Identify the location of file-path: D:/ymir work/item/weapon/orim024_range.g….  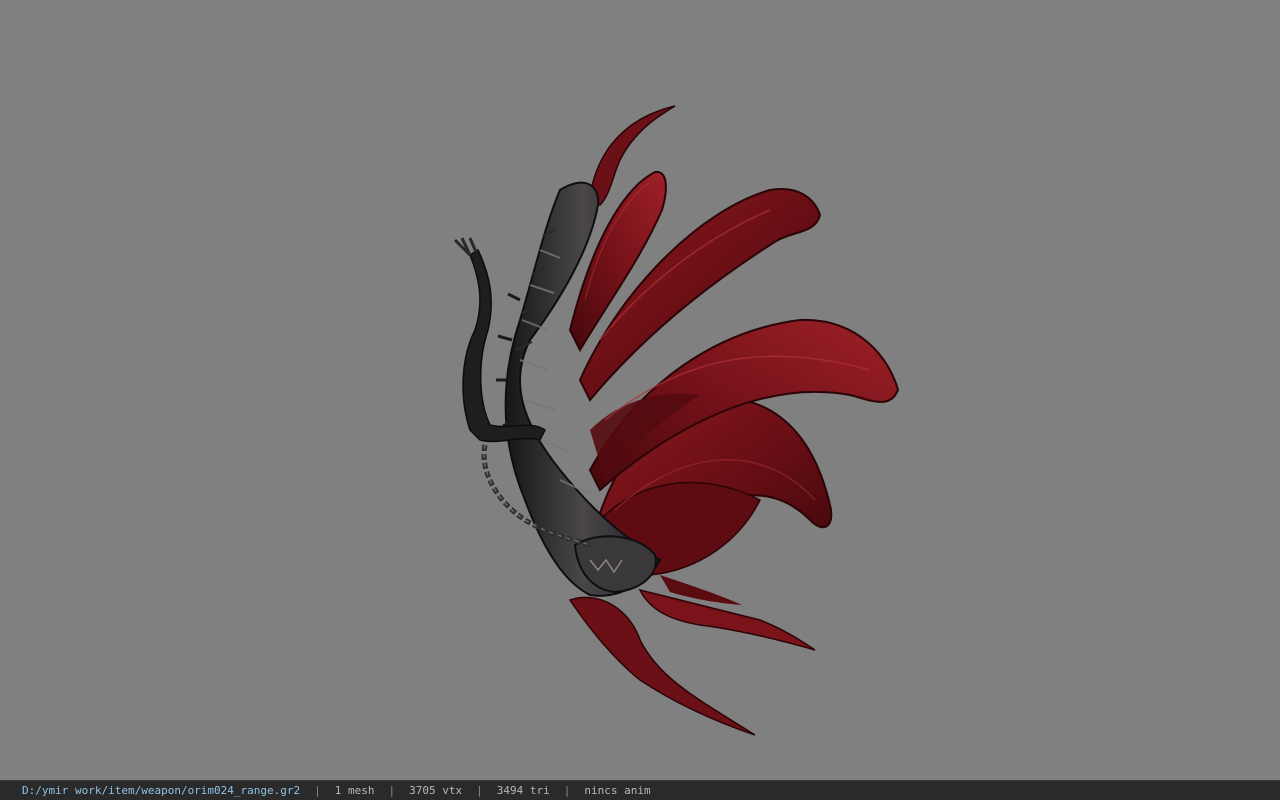
(161, 790).